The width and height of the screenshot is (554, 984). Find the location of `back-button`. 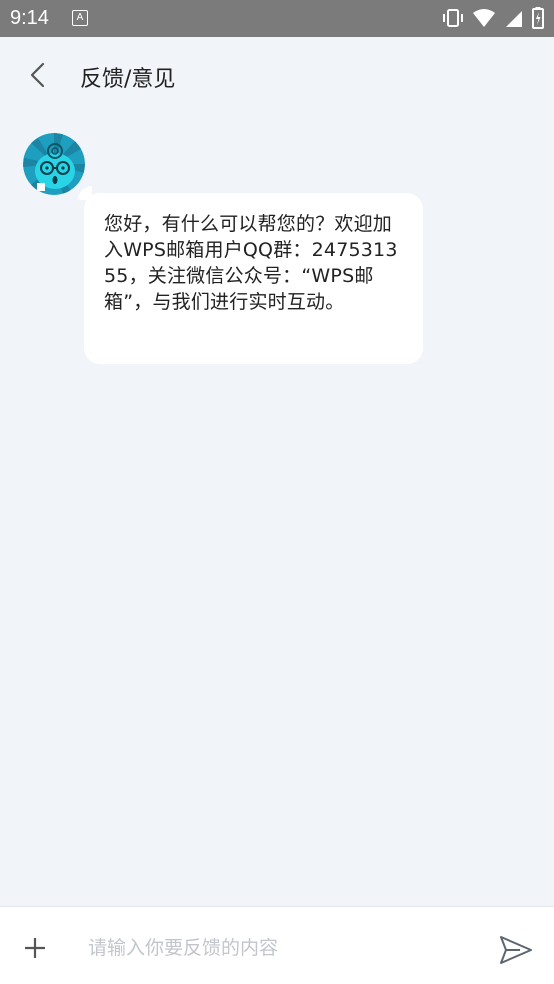

back-button is located at coordinates (39, 75).